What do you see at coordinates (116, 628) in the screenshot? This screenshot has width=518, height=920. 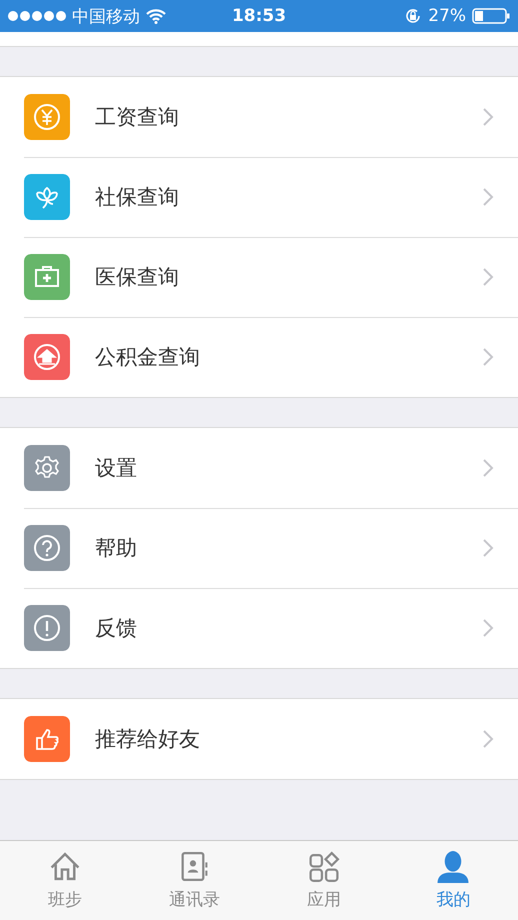 I see `menu-label: 反馈` at bounding box center [116, 628].